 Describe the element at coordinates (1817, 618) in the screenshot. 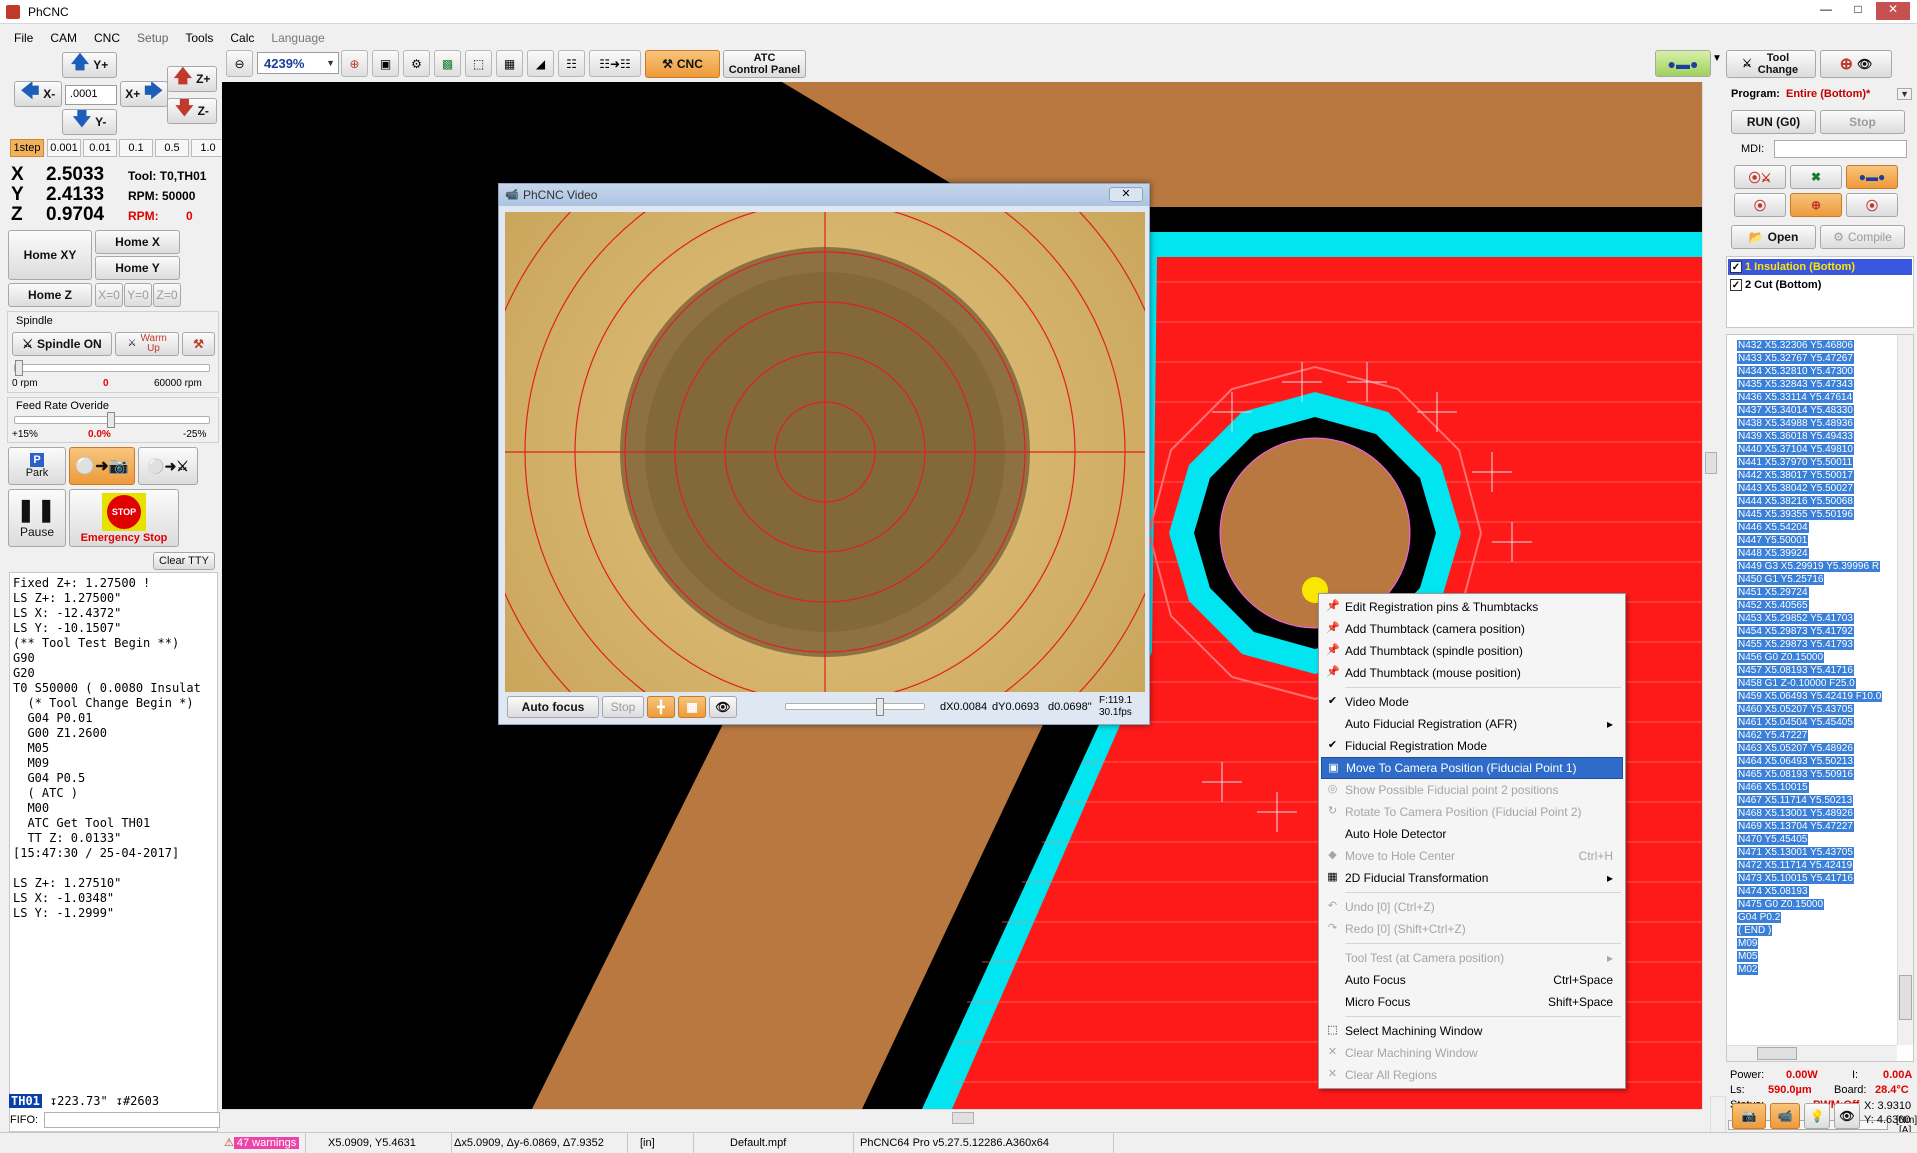

I see `gcode-line: N453 X5.29852 Y5.41703` at that location.